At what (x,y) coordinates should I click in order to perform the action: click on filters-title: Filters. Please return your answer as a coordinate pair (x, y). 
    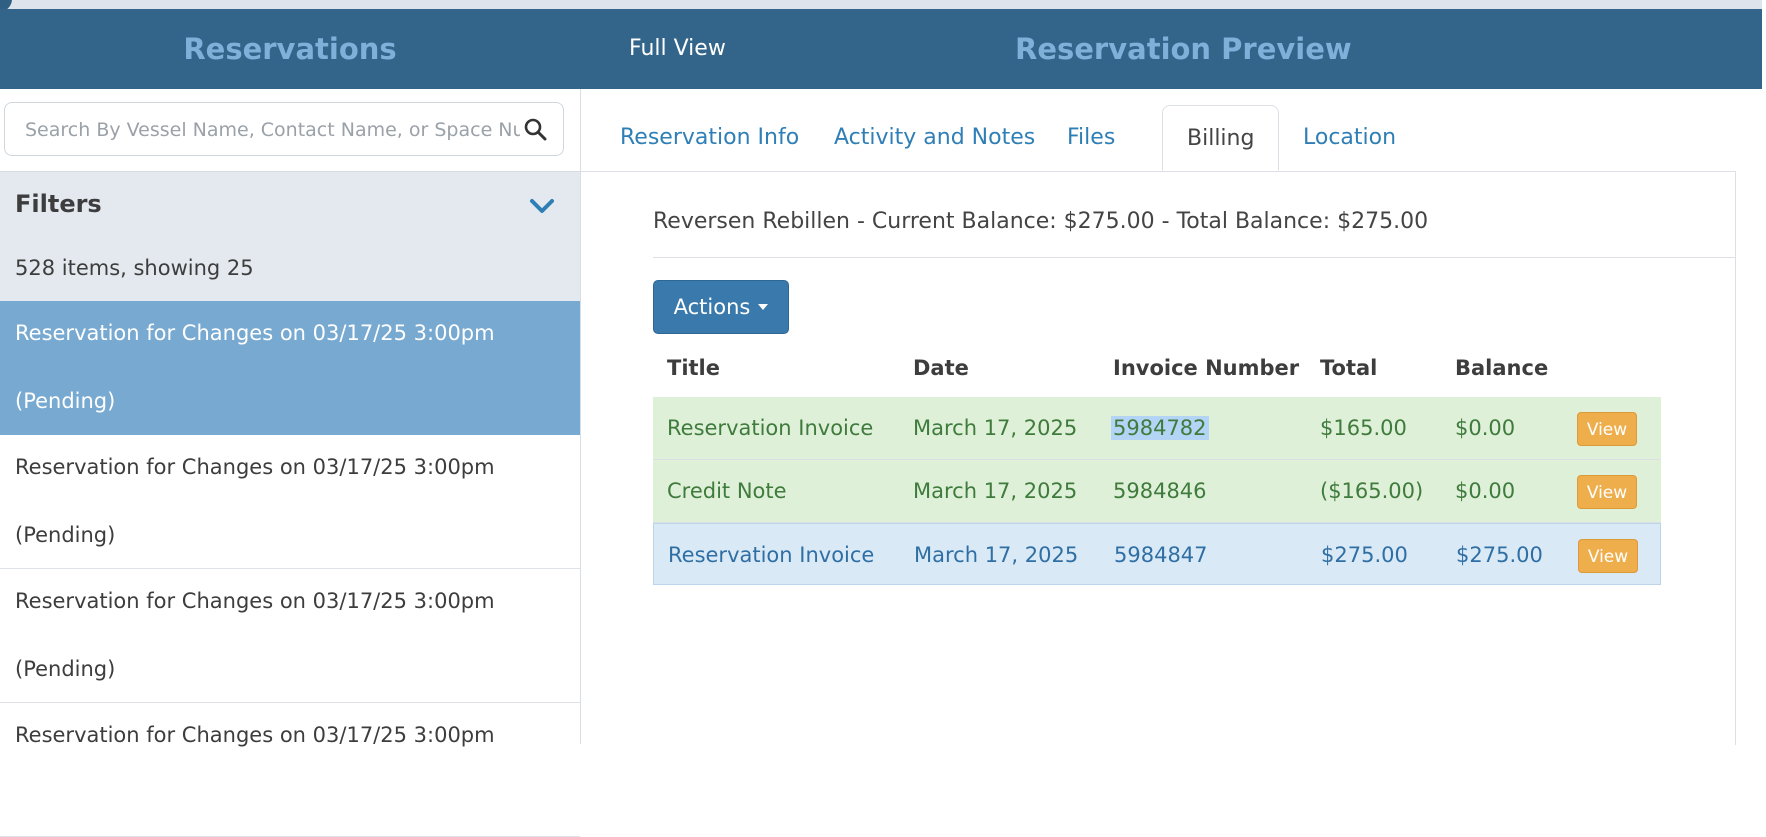
    Looking at the image, I should click on (58, 204).